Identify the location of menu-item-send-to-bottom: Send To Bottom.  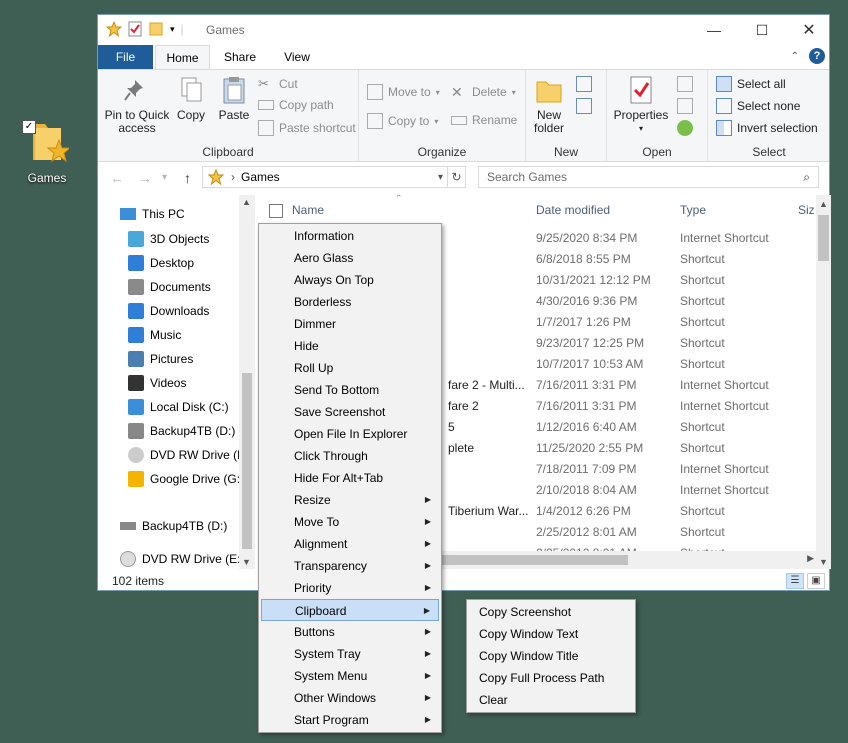
(350, 390).